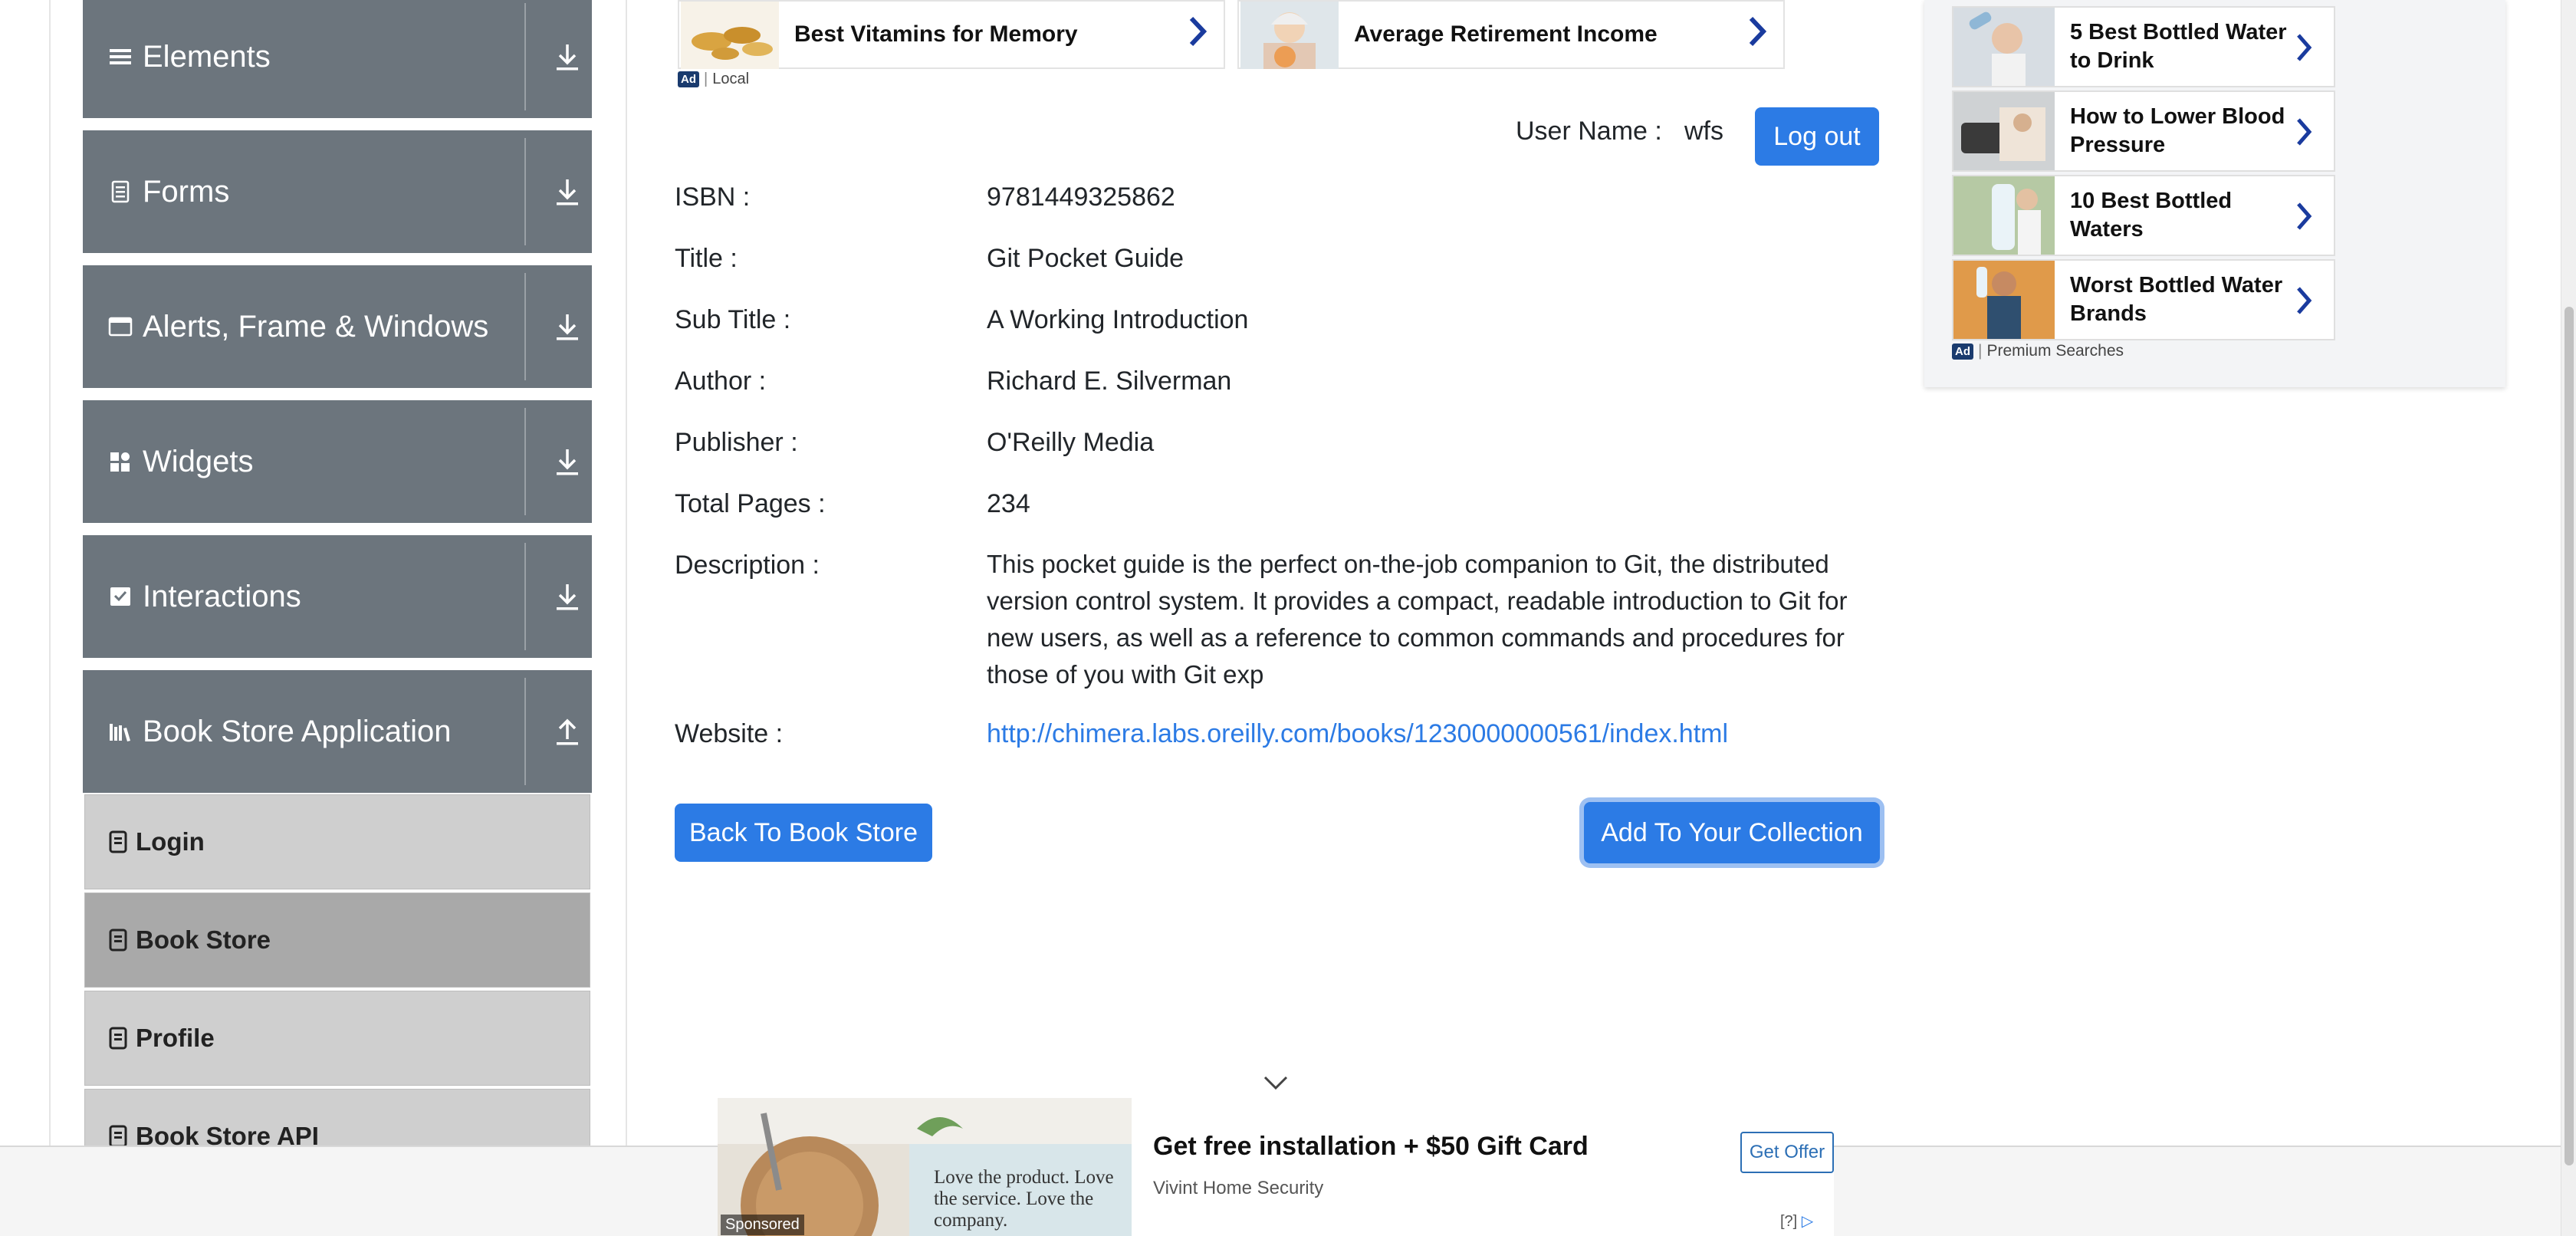 This screenshot has width=2576, height=1236. I want to click on top-ad-card-retirement: Average Retirement Income, so click(1511, 34).